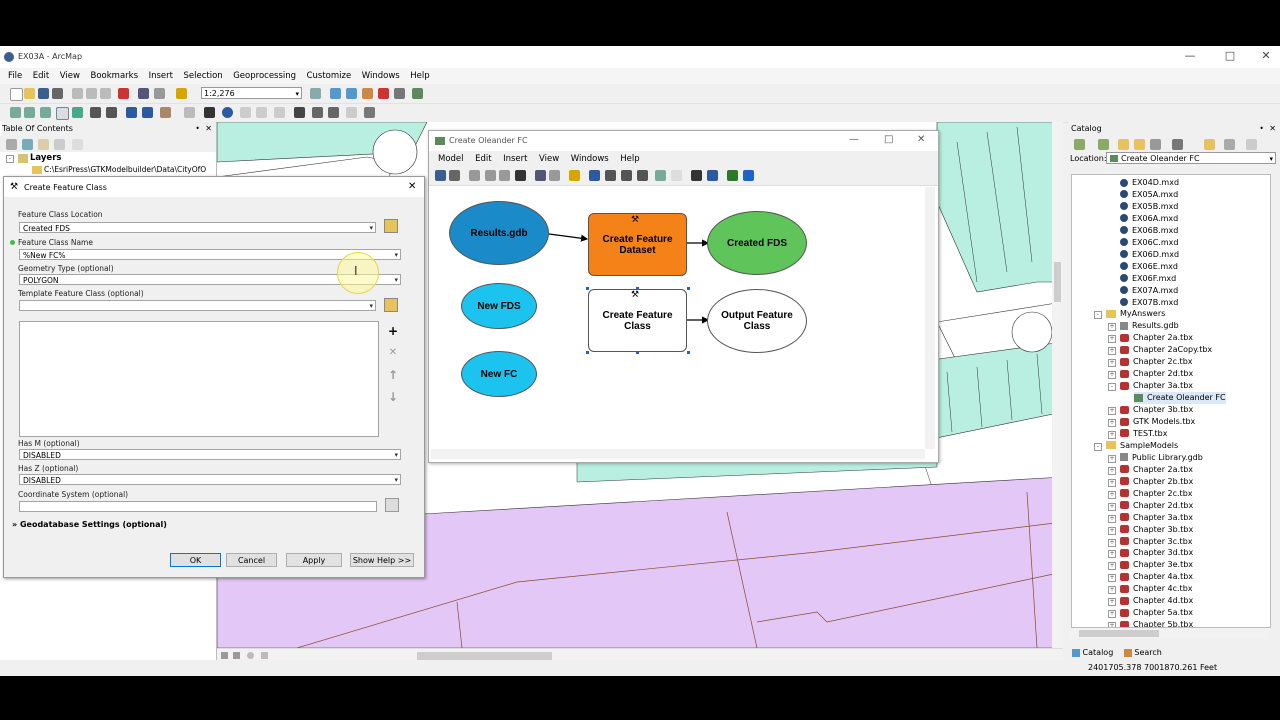 This screenshot has height=720, width=1280. What do you see at coordinates (208, 129) in the screenshot?
I see `toc-close-icon: ✕` at bounding box center [208, 129].